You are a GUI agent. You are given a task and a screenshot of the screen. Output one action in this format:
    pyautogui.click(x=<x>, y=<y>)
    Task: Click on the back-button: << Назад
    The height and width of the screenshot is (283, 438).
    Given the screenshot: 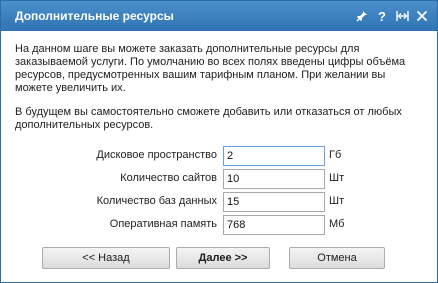 What is the action you would take?
    pyautogui.click(x=106, y=258)
    